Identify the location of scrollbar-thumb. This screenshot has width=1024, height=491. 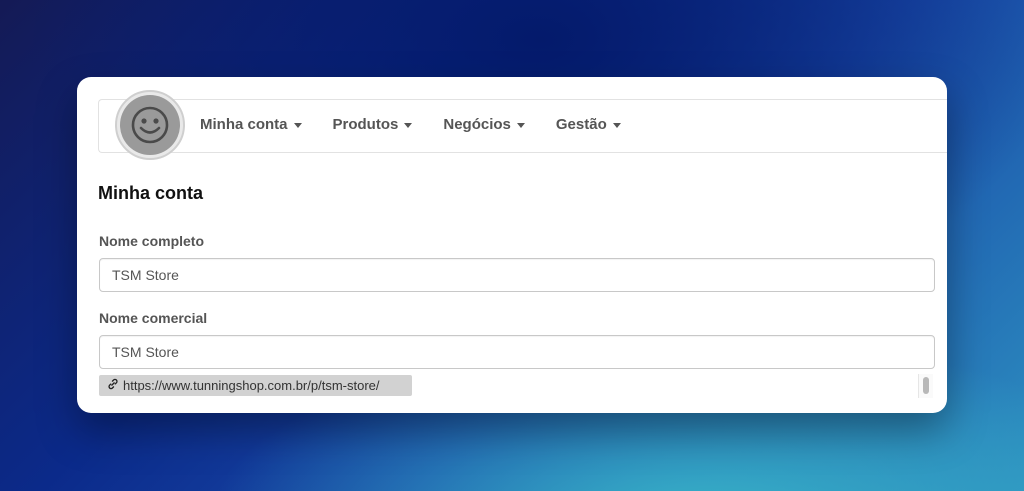
(926, 385).